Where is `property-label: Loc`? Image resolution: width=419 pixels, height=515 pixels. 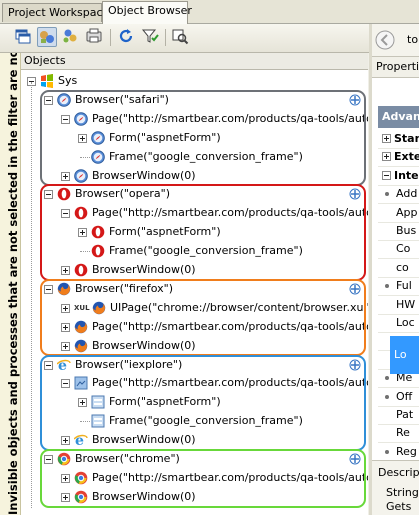
property-label: Loc is located at coordinates (405, 322).